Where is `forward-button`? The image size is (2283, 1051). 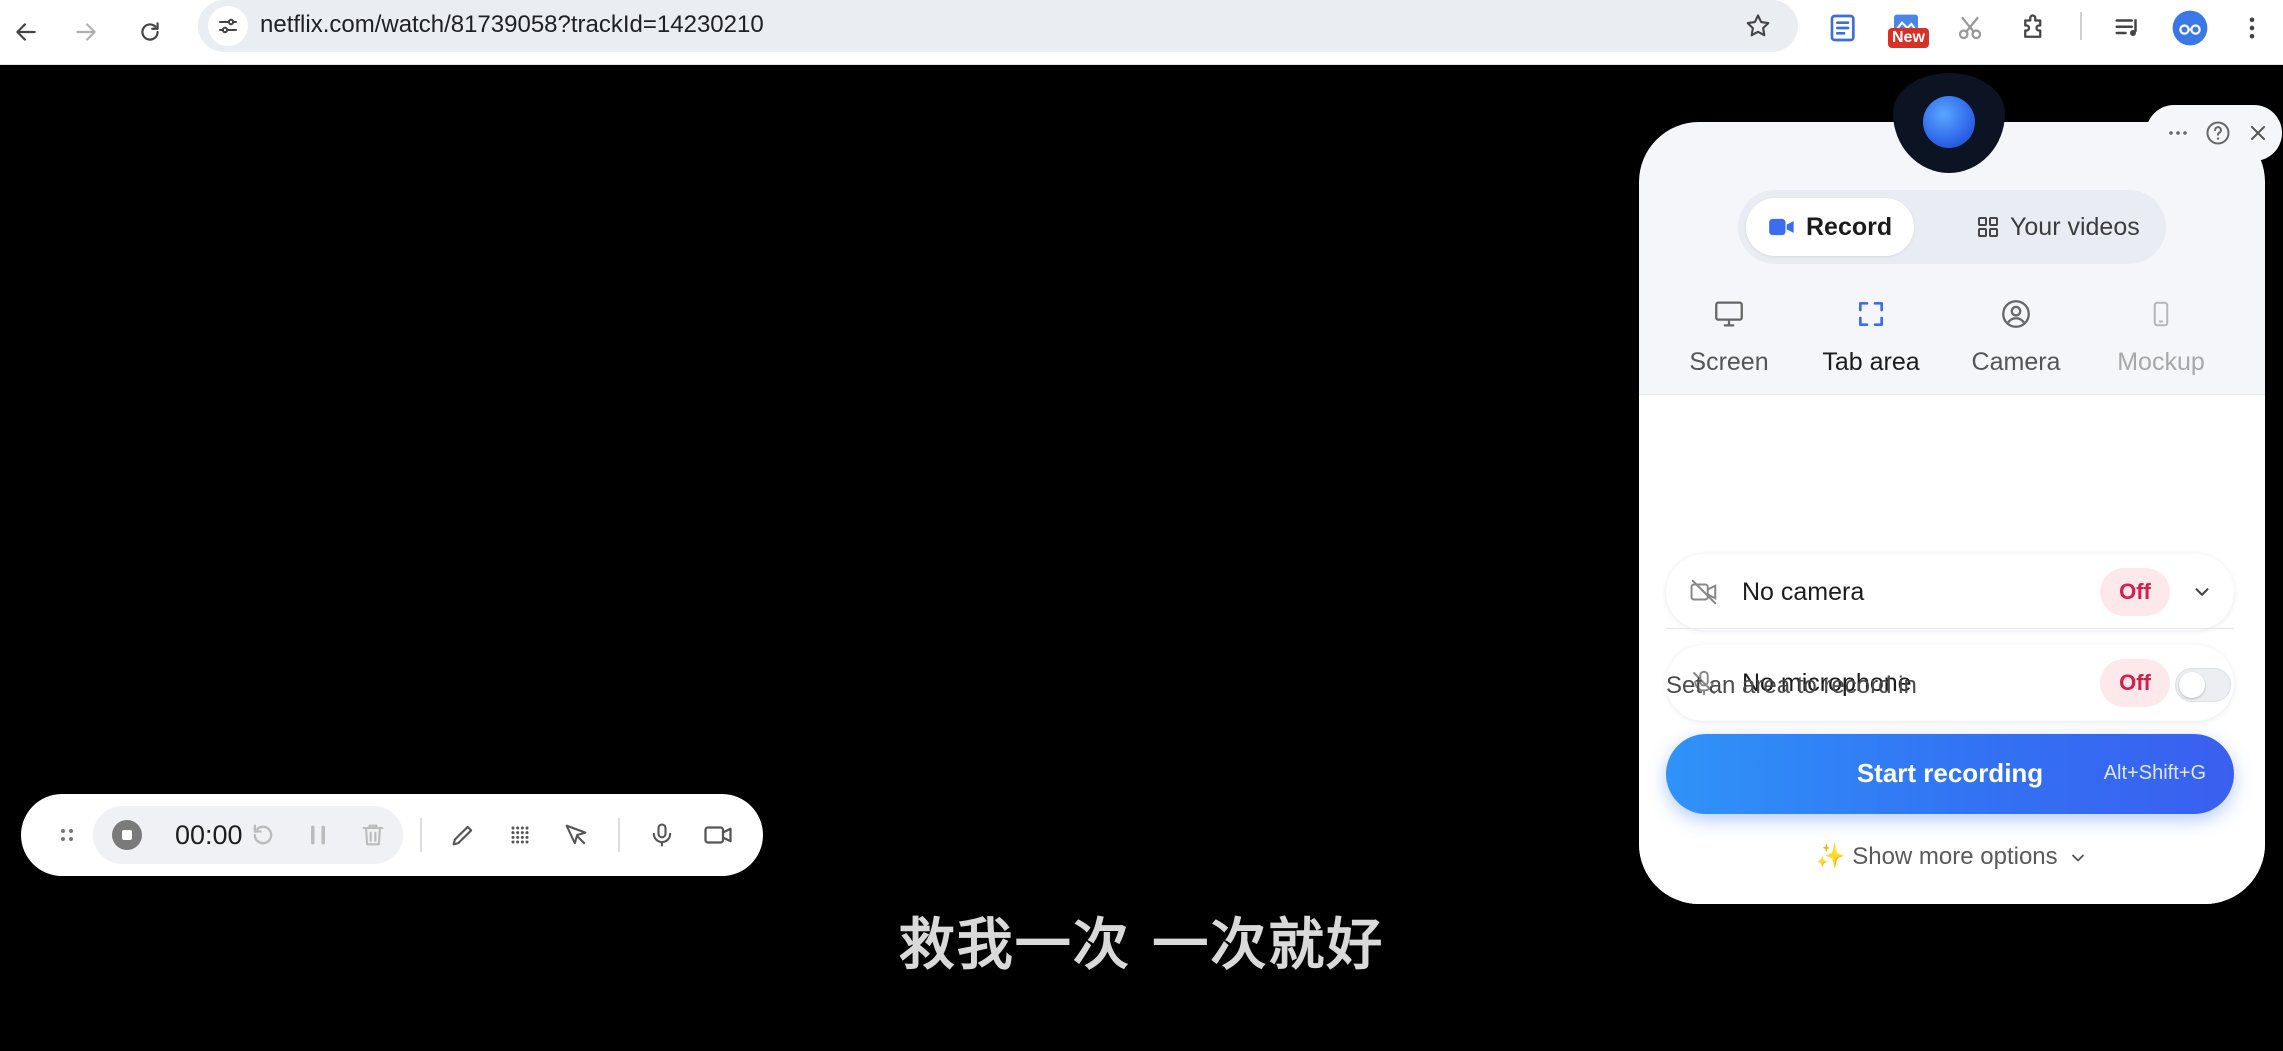
forward-button is located at coordinates (86, 32).